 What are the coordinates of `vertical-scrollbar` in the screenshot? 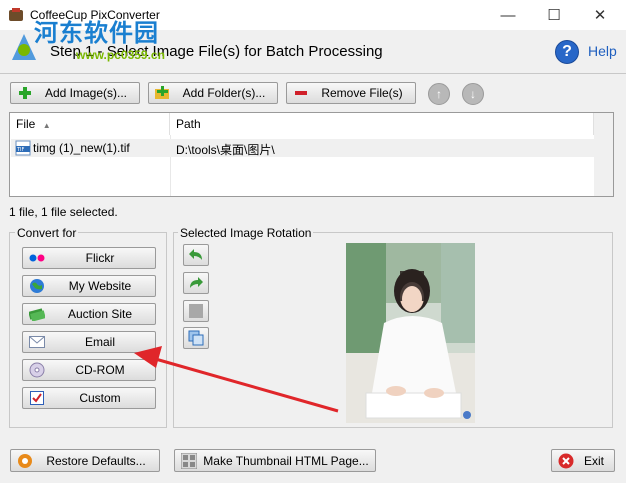 It's located at (603, 154).